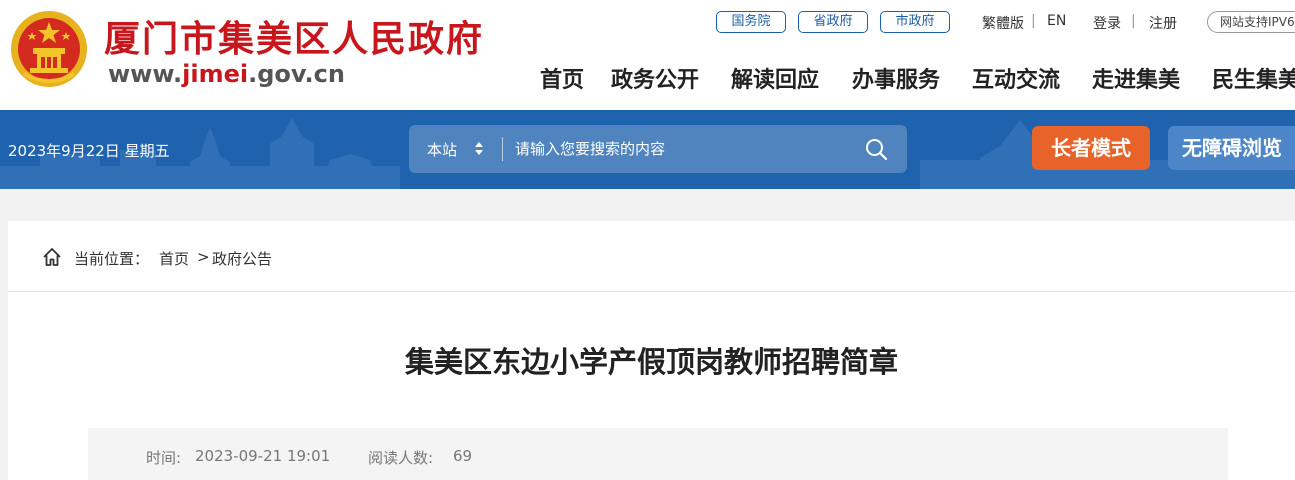  What do you see at coordinates (1016, 78) in the screenshot?
I see `nav-item-interaction: 互动交流` at bounding box center [1016, 78].